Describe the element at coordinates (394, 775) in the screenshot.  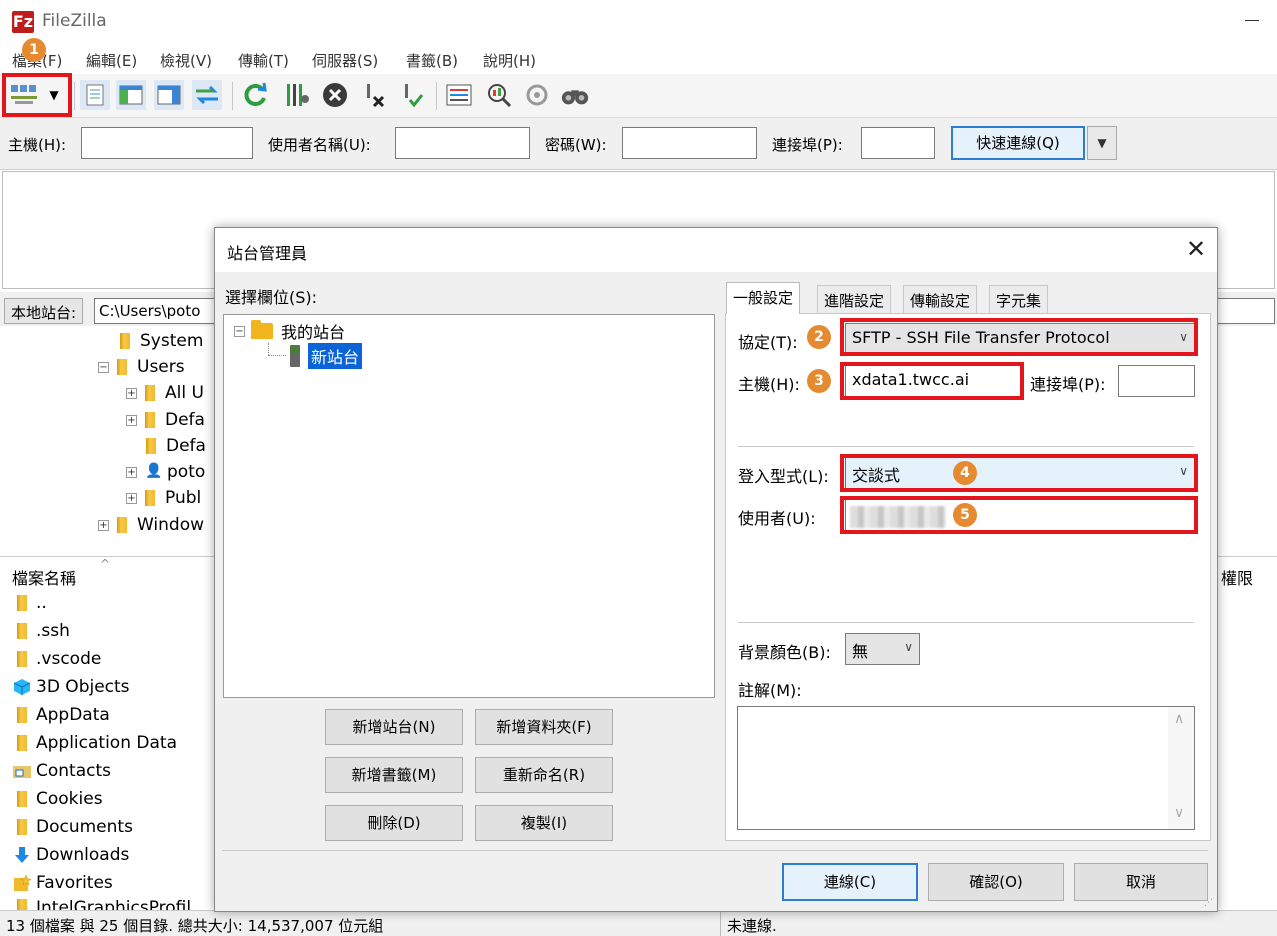
I see `new-bookmark-button: 新增書籤(M)` at that location.